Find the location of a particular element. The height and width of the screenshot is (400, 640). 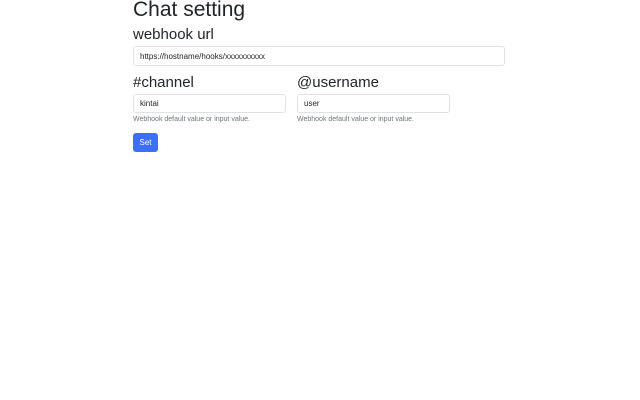

channel-input is located at coordinates (209, 103).